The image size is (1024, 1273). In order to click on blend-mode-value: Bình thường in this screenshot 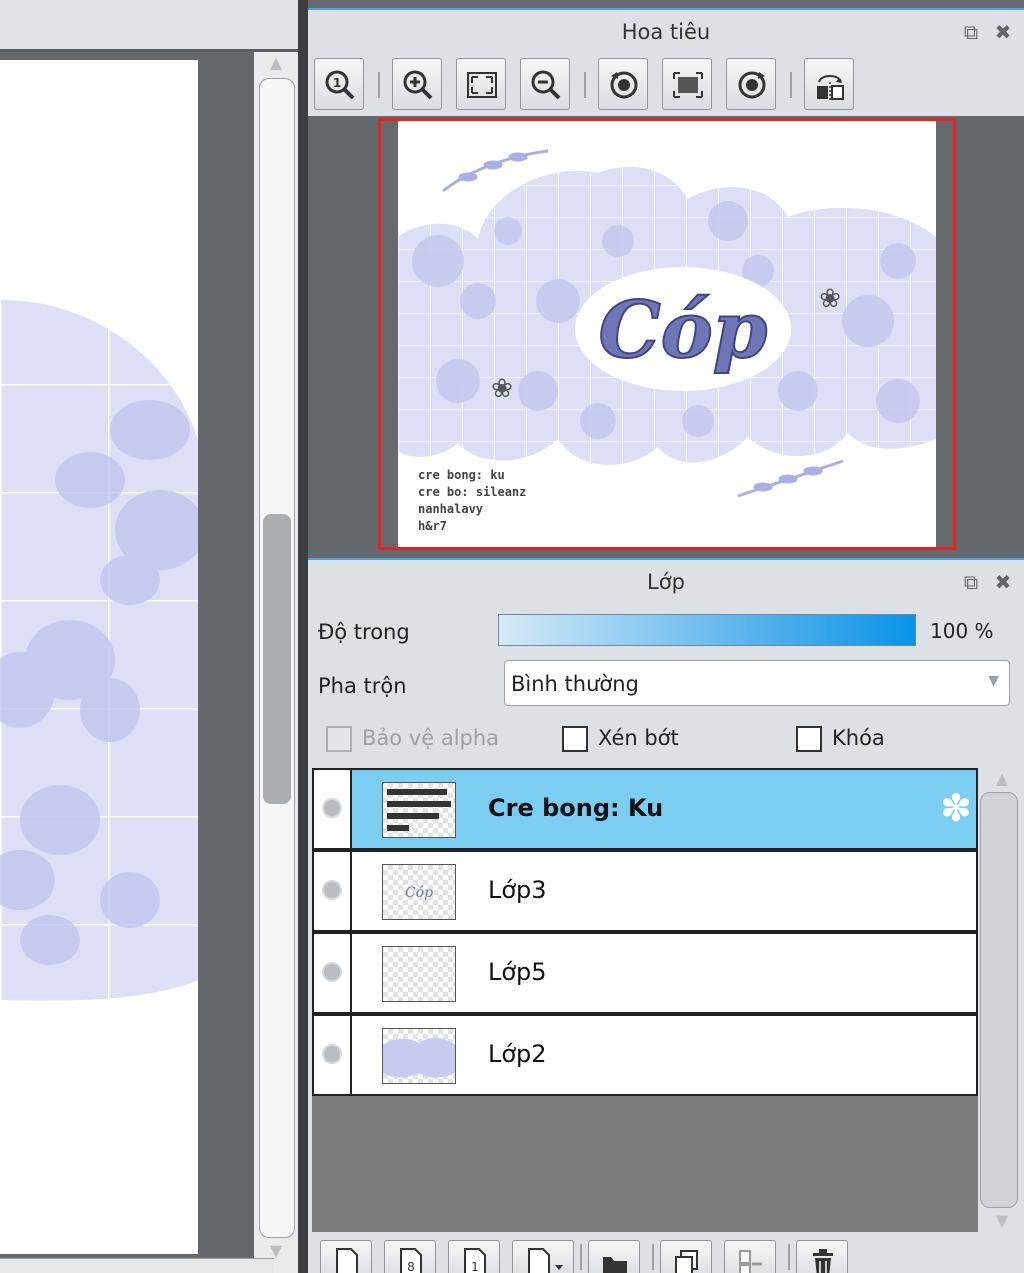, I will do `click(575, 684)`.